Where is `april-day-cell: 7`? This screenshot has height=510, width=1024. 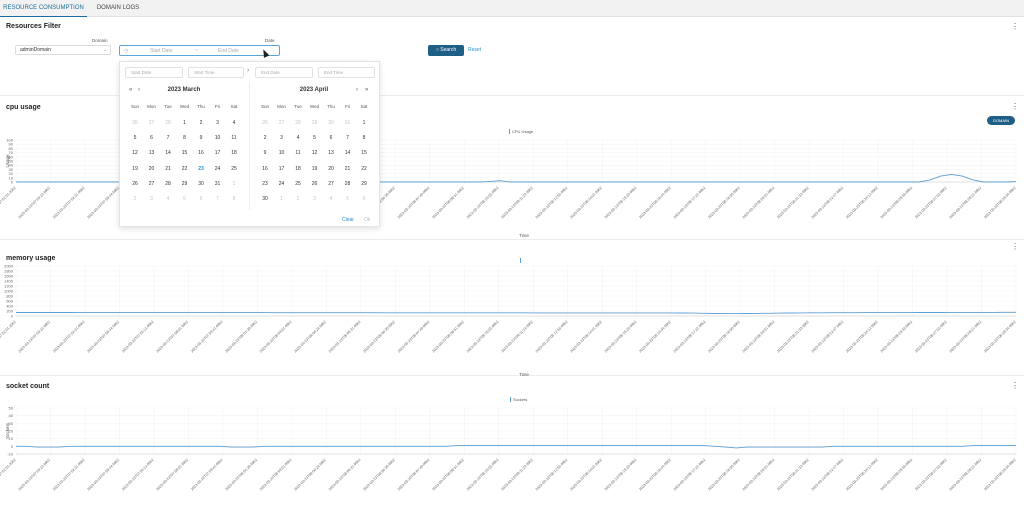 april-day-cell: 7 is located at coordinates (348, 138).